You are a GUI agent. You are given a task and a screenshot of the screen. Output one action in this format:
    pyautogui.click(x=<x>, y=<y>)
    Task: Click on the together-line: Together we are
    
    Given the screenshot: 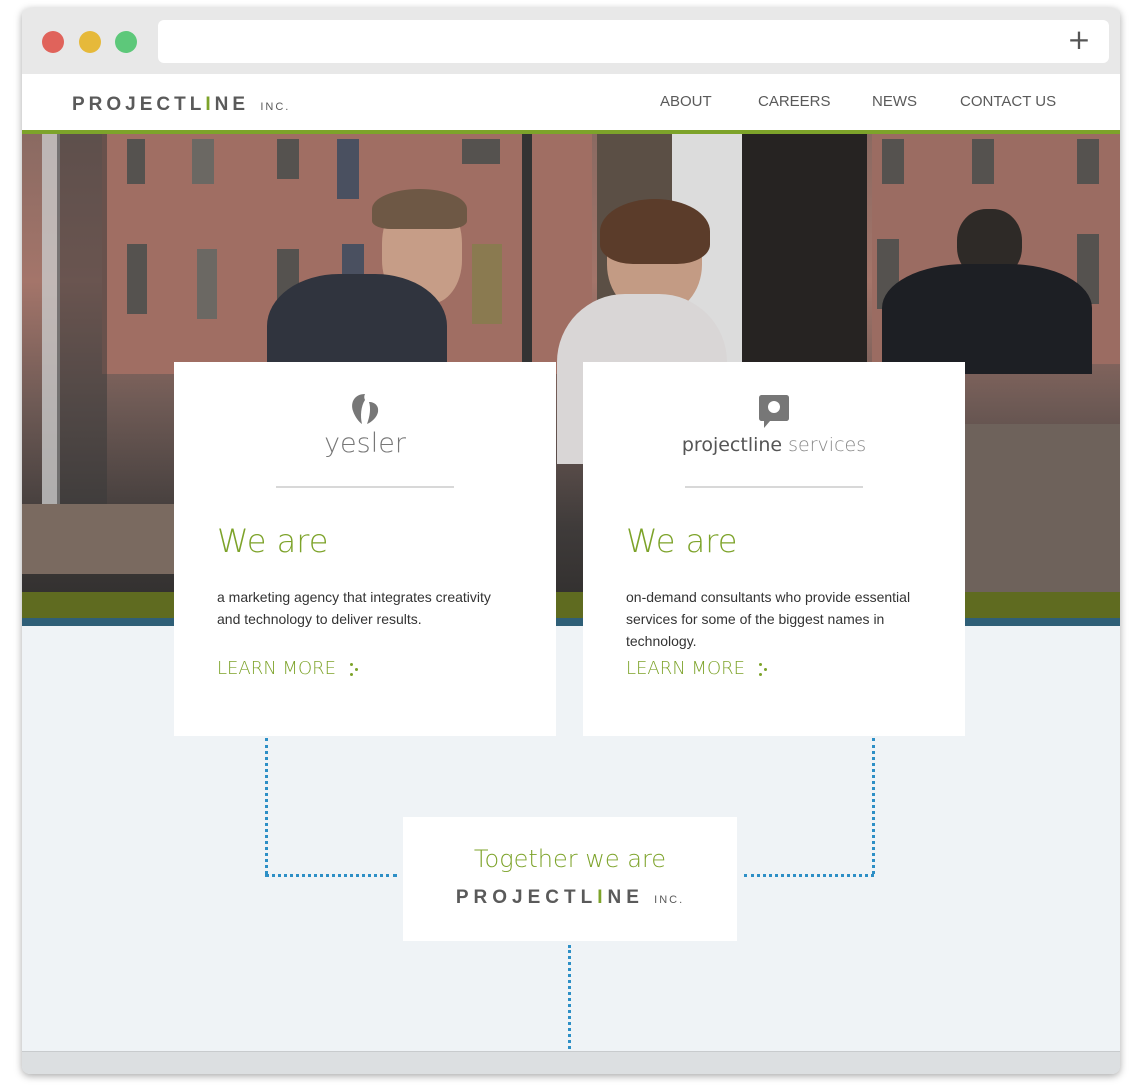 What is the action you would take?
    pyautogui.click(x=570, y=859)
    